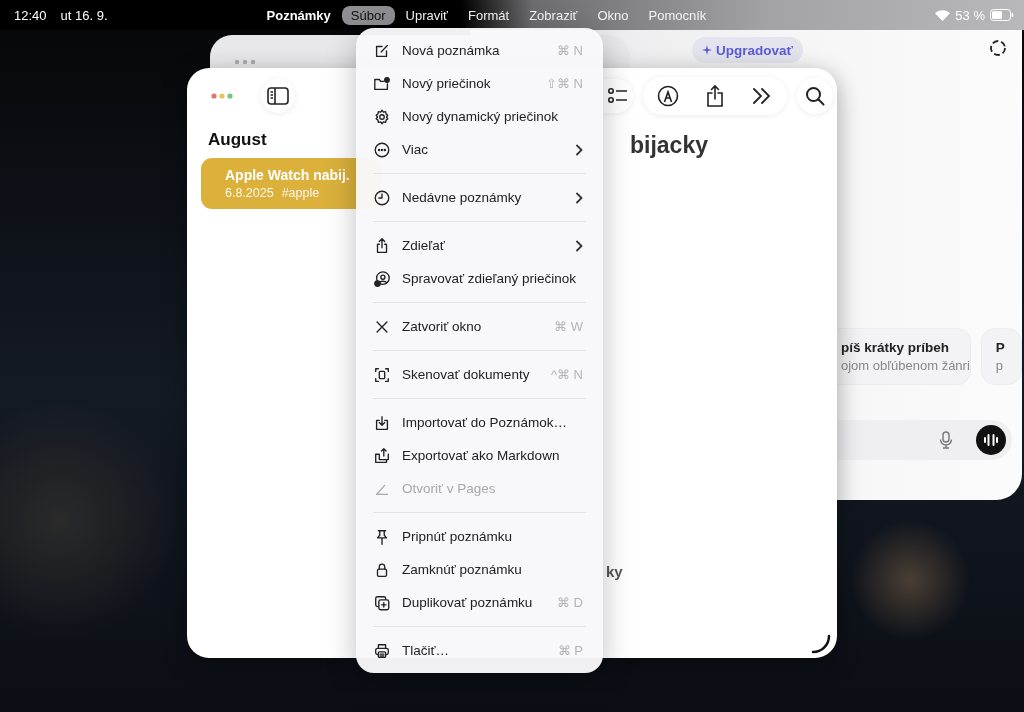  Describe the element at coordinates (747, 50) in the screenshot. I see `upgrade-button: Upgradovať` at that location.